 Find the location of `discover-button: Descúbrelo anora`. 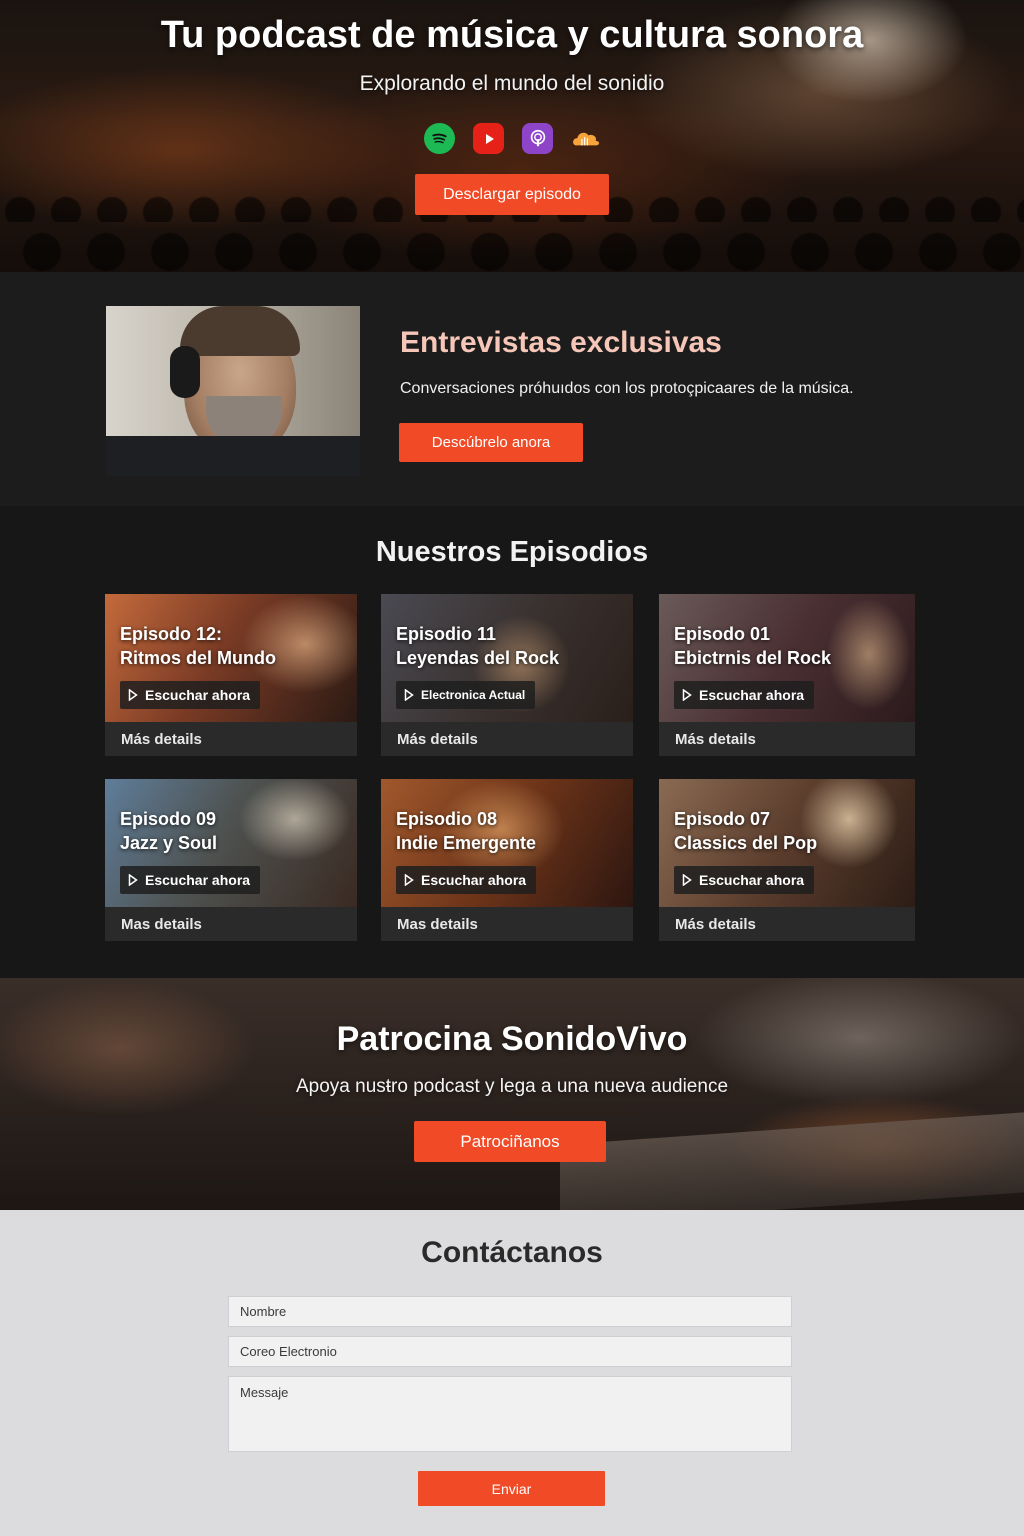

discover-button: Descúbrelo anora is located at coordinates (491, 442).